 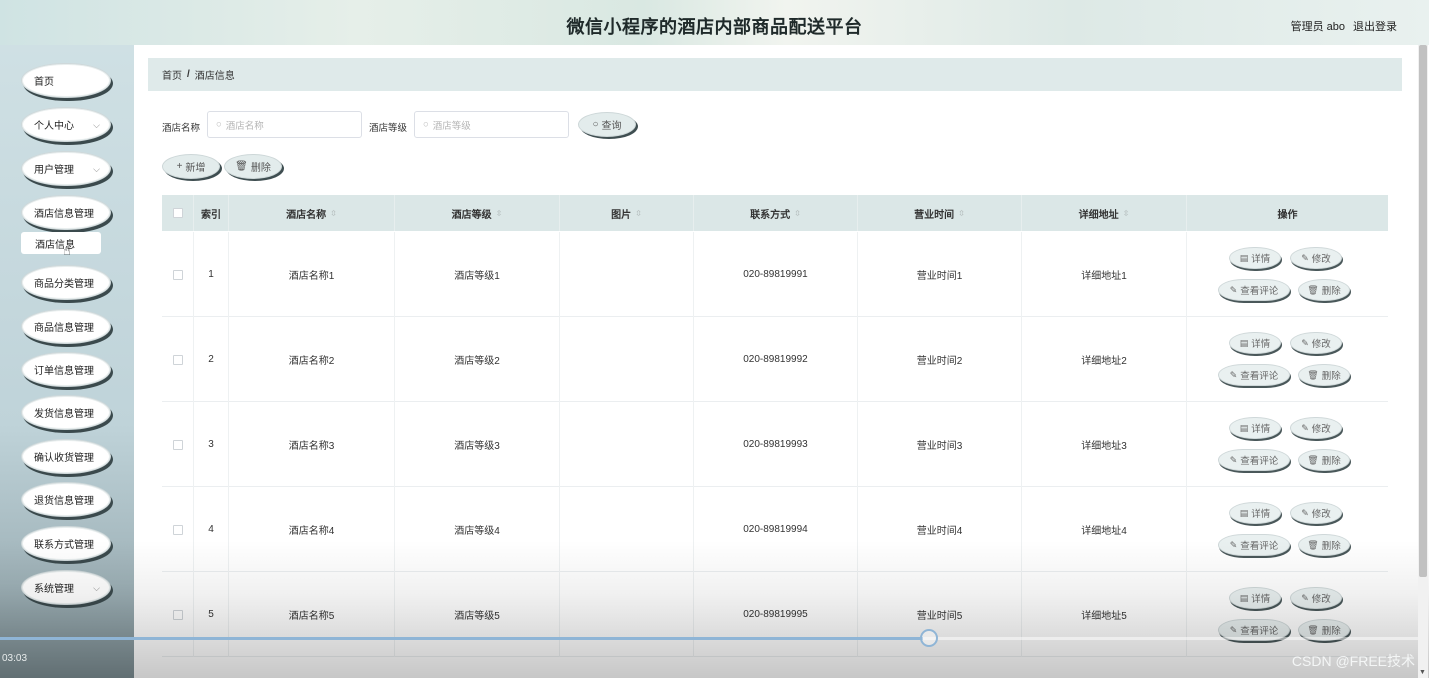 What do you see at coordinates (940, 213) in the screenshot?
I see `column-header-hours: 营业时间 ⇳` at bounding box center [940, 213].